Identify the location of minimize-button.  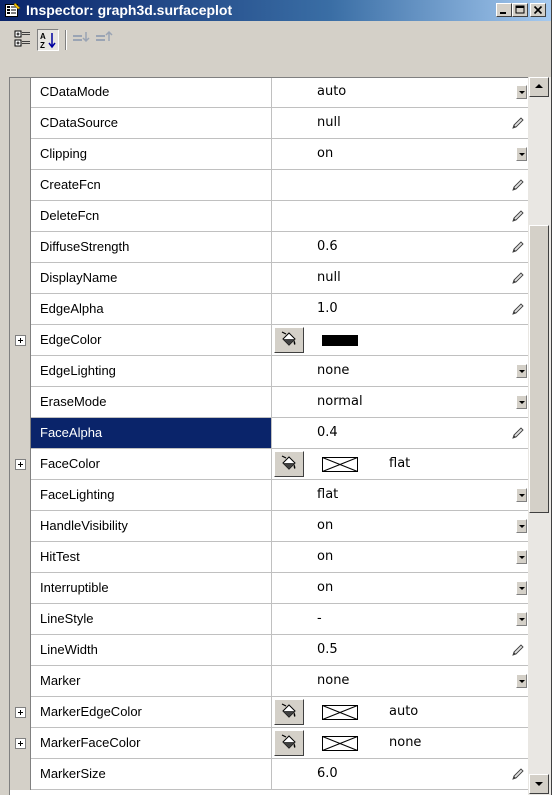
(504, 10).